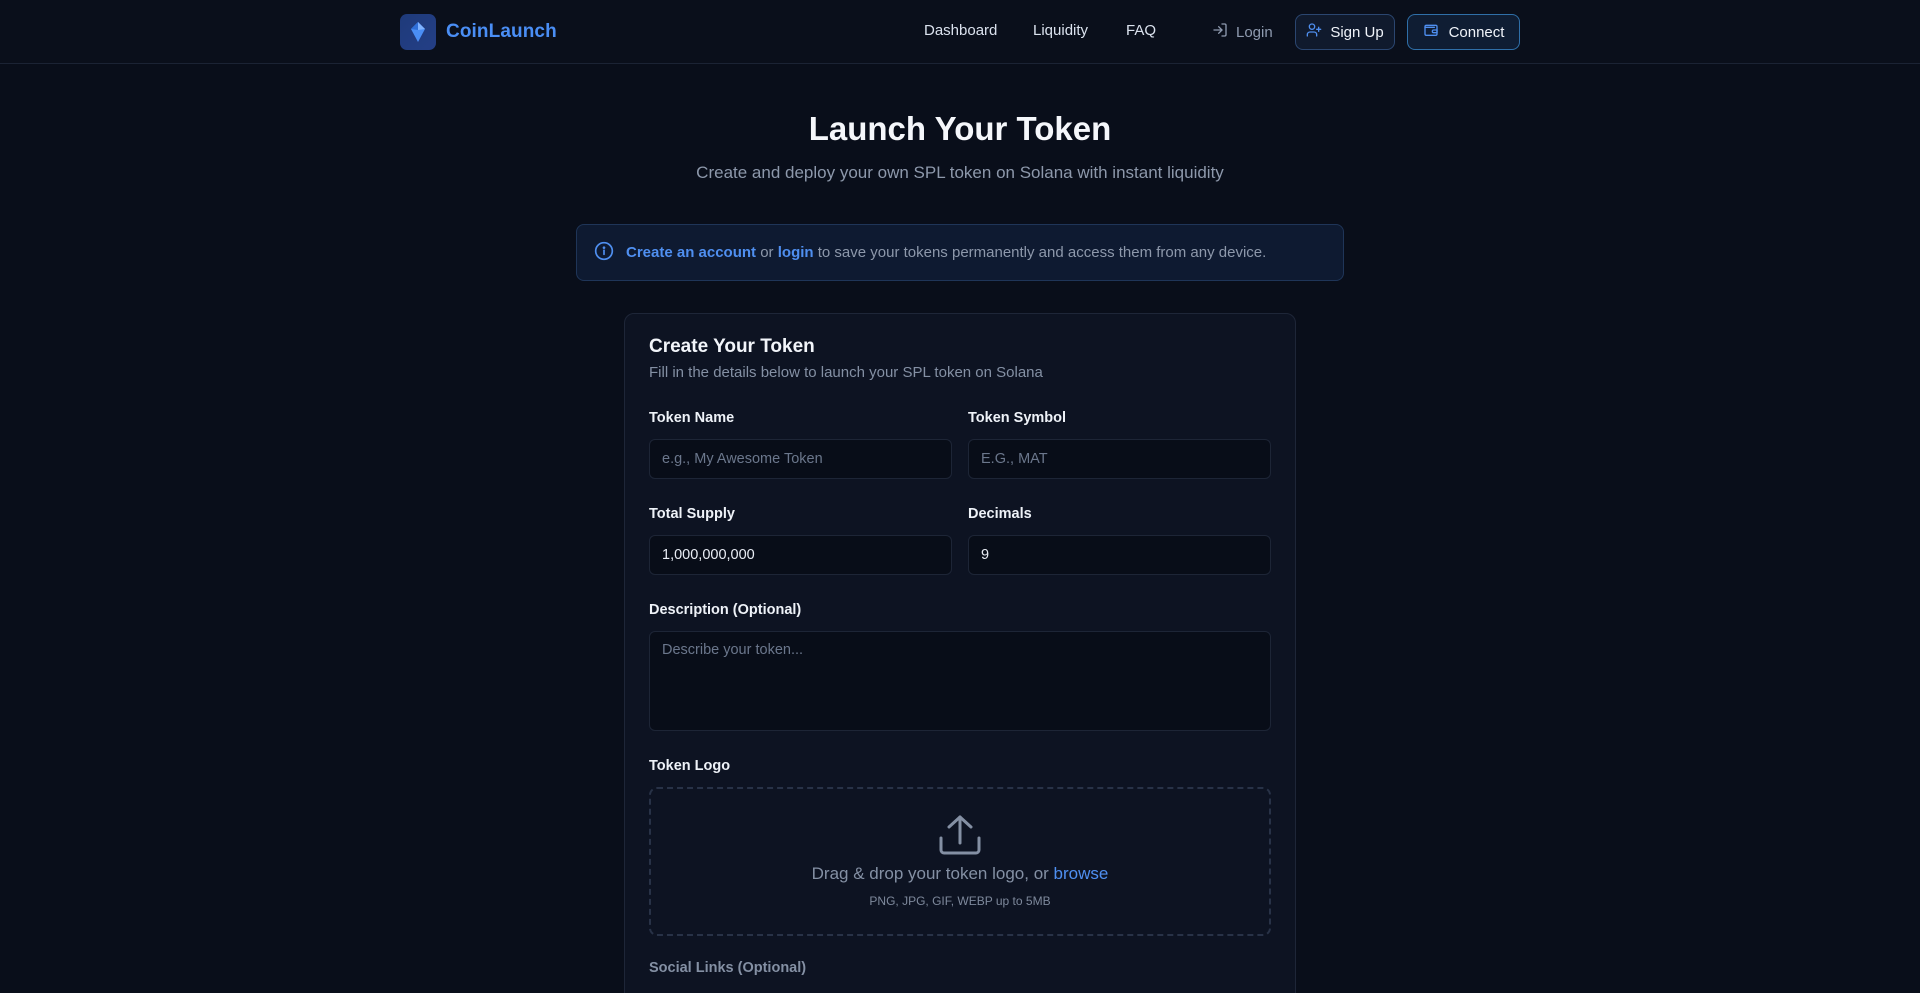 The height and width of the screenshot is (993, 1920). What do you see at coordinates (1119, 459) in the screenshot?
I see `token-symbol-input` at bounding box center [1119, 459].